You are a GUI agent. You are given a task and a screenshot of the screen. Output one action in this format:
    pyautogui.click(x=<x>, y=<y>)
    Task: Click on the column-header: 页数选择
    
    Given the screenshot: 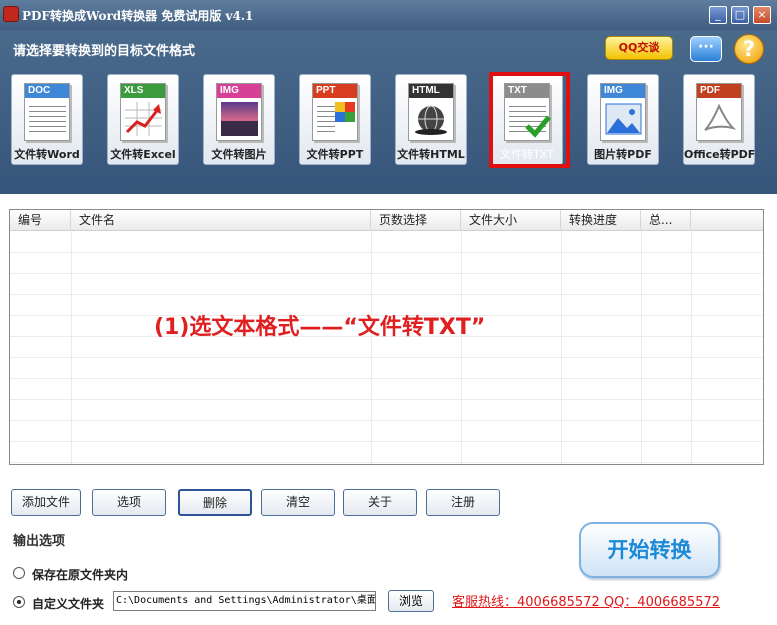 What is the action you would take?
    pyautogui.click(x=416, y=220)
    